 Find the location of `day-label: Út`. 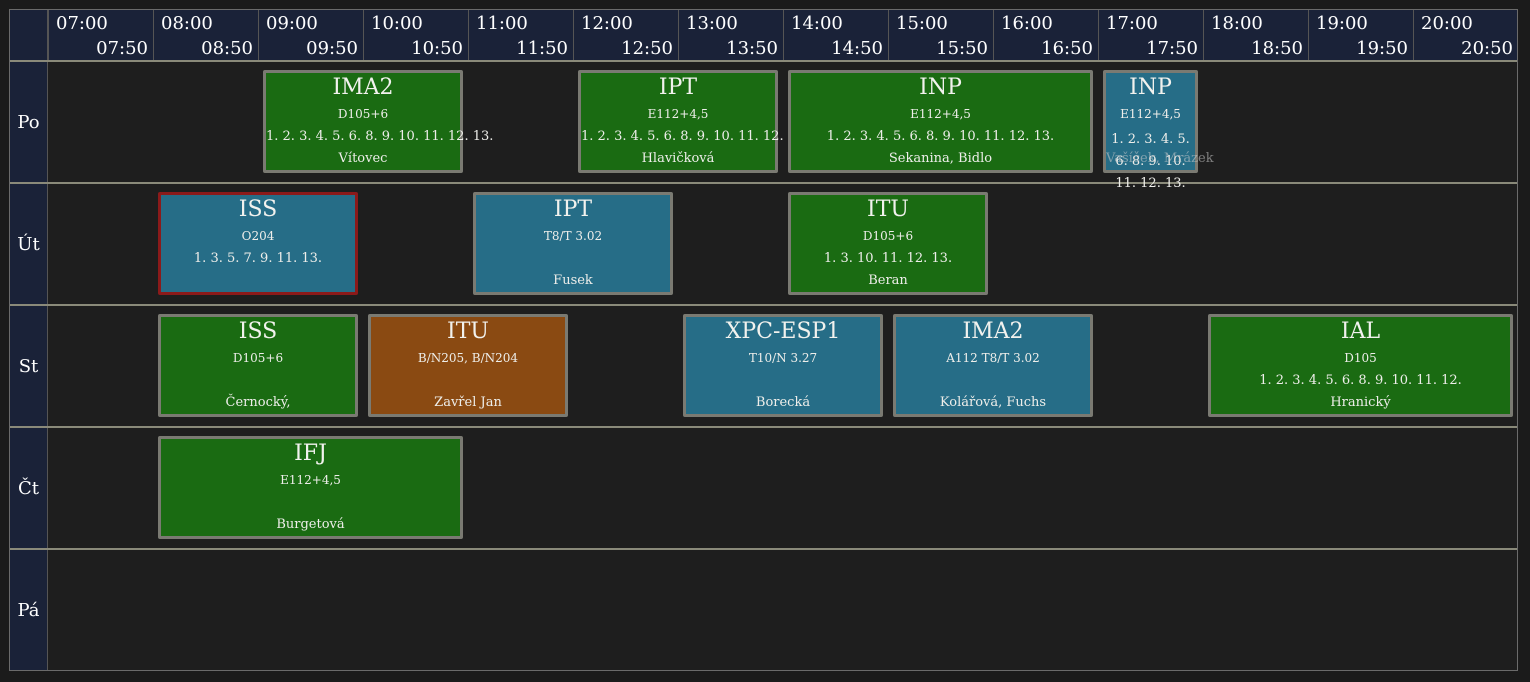

day-label: Út is located at coordinates (29, 244).